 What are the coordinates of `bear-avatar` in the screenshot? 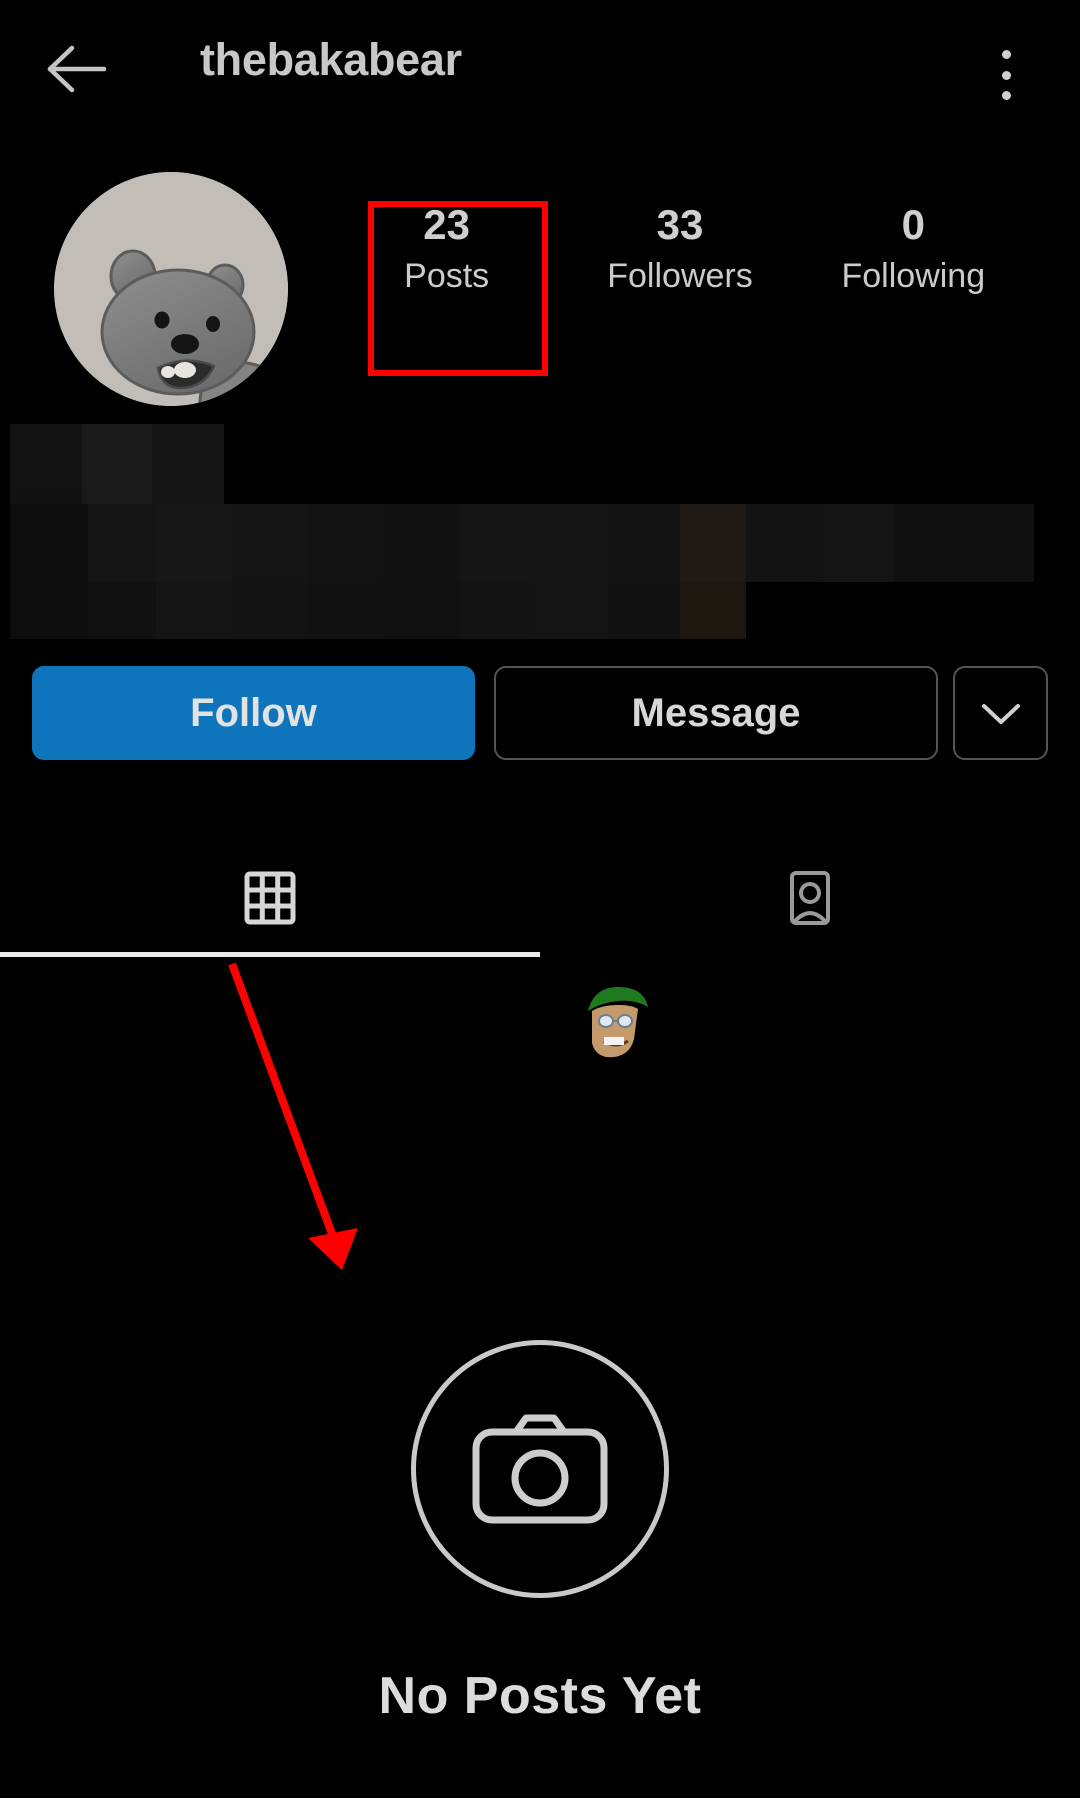 It's located at (171, 289).